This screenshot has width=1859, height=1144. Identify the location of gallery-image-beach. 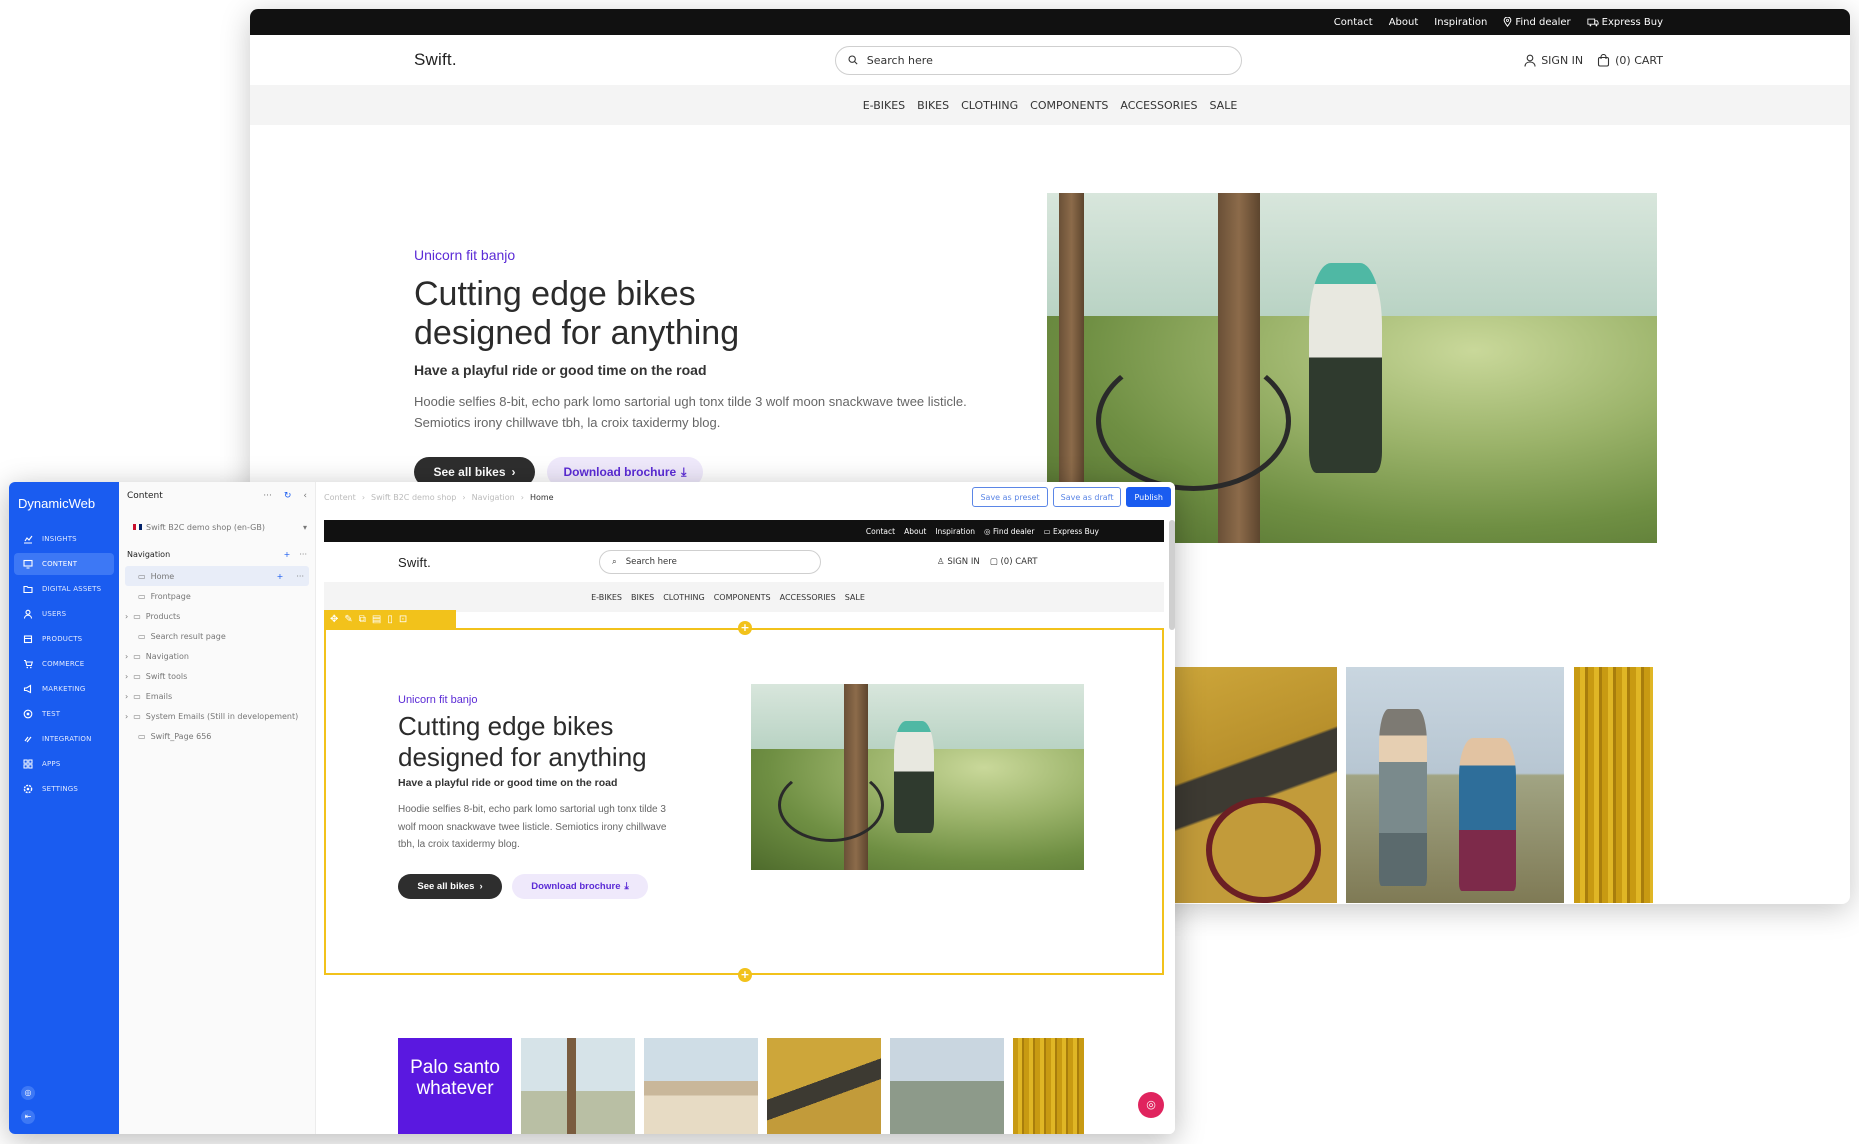
(701, 1086).